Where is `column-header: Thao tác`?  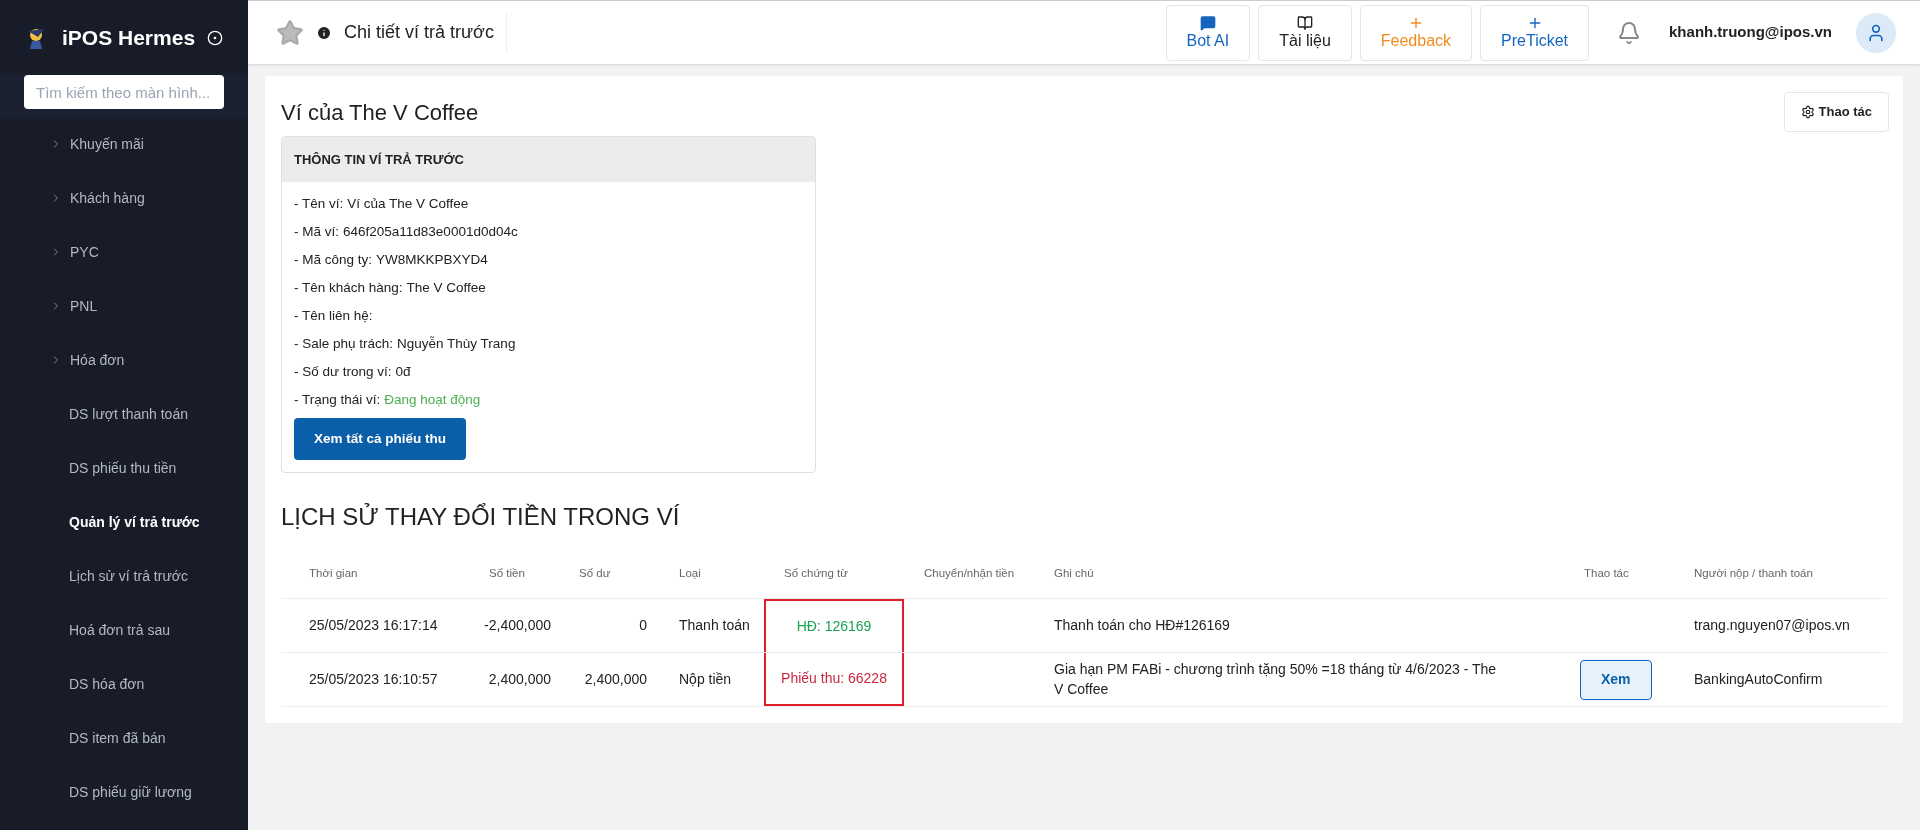 column-header: Thao tác is located at coordinates (1606, 573).